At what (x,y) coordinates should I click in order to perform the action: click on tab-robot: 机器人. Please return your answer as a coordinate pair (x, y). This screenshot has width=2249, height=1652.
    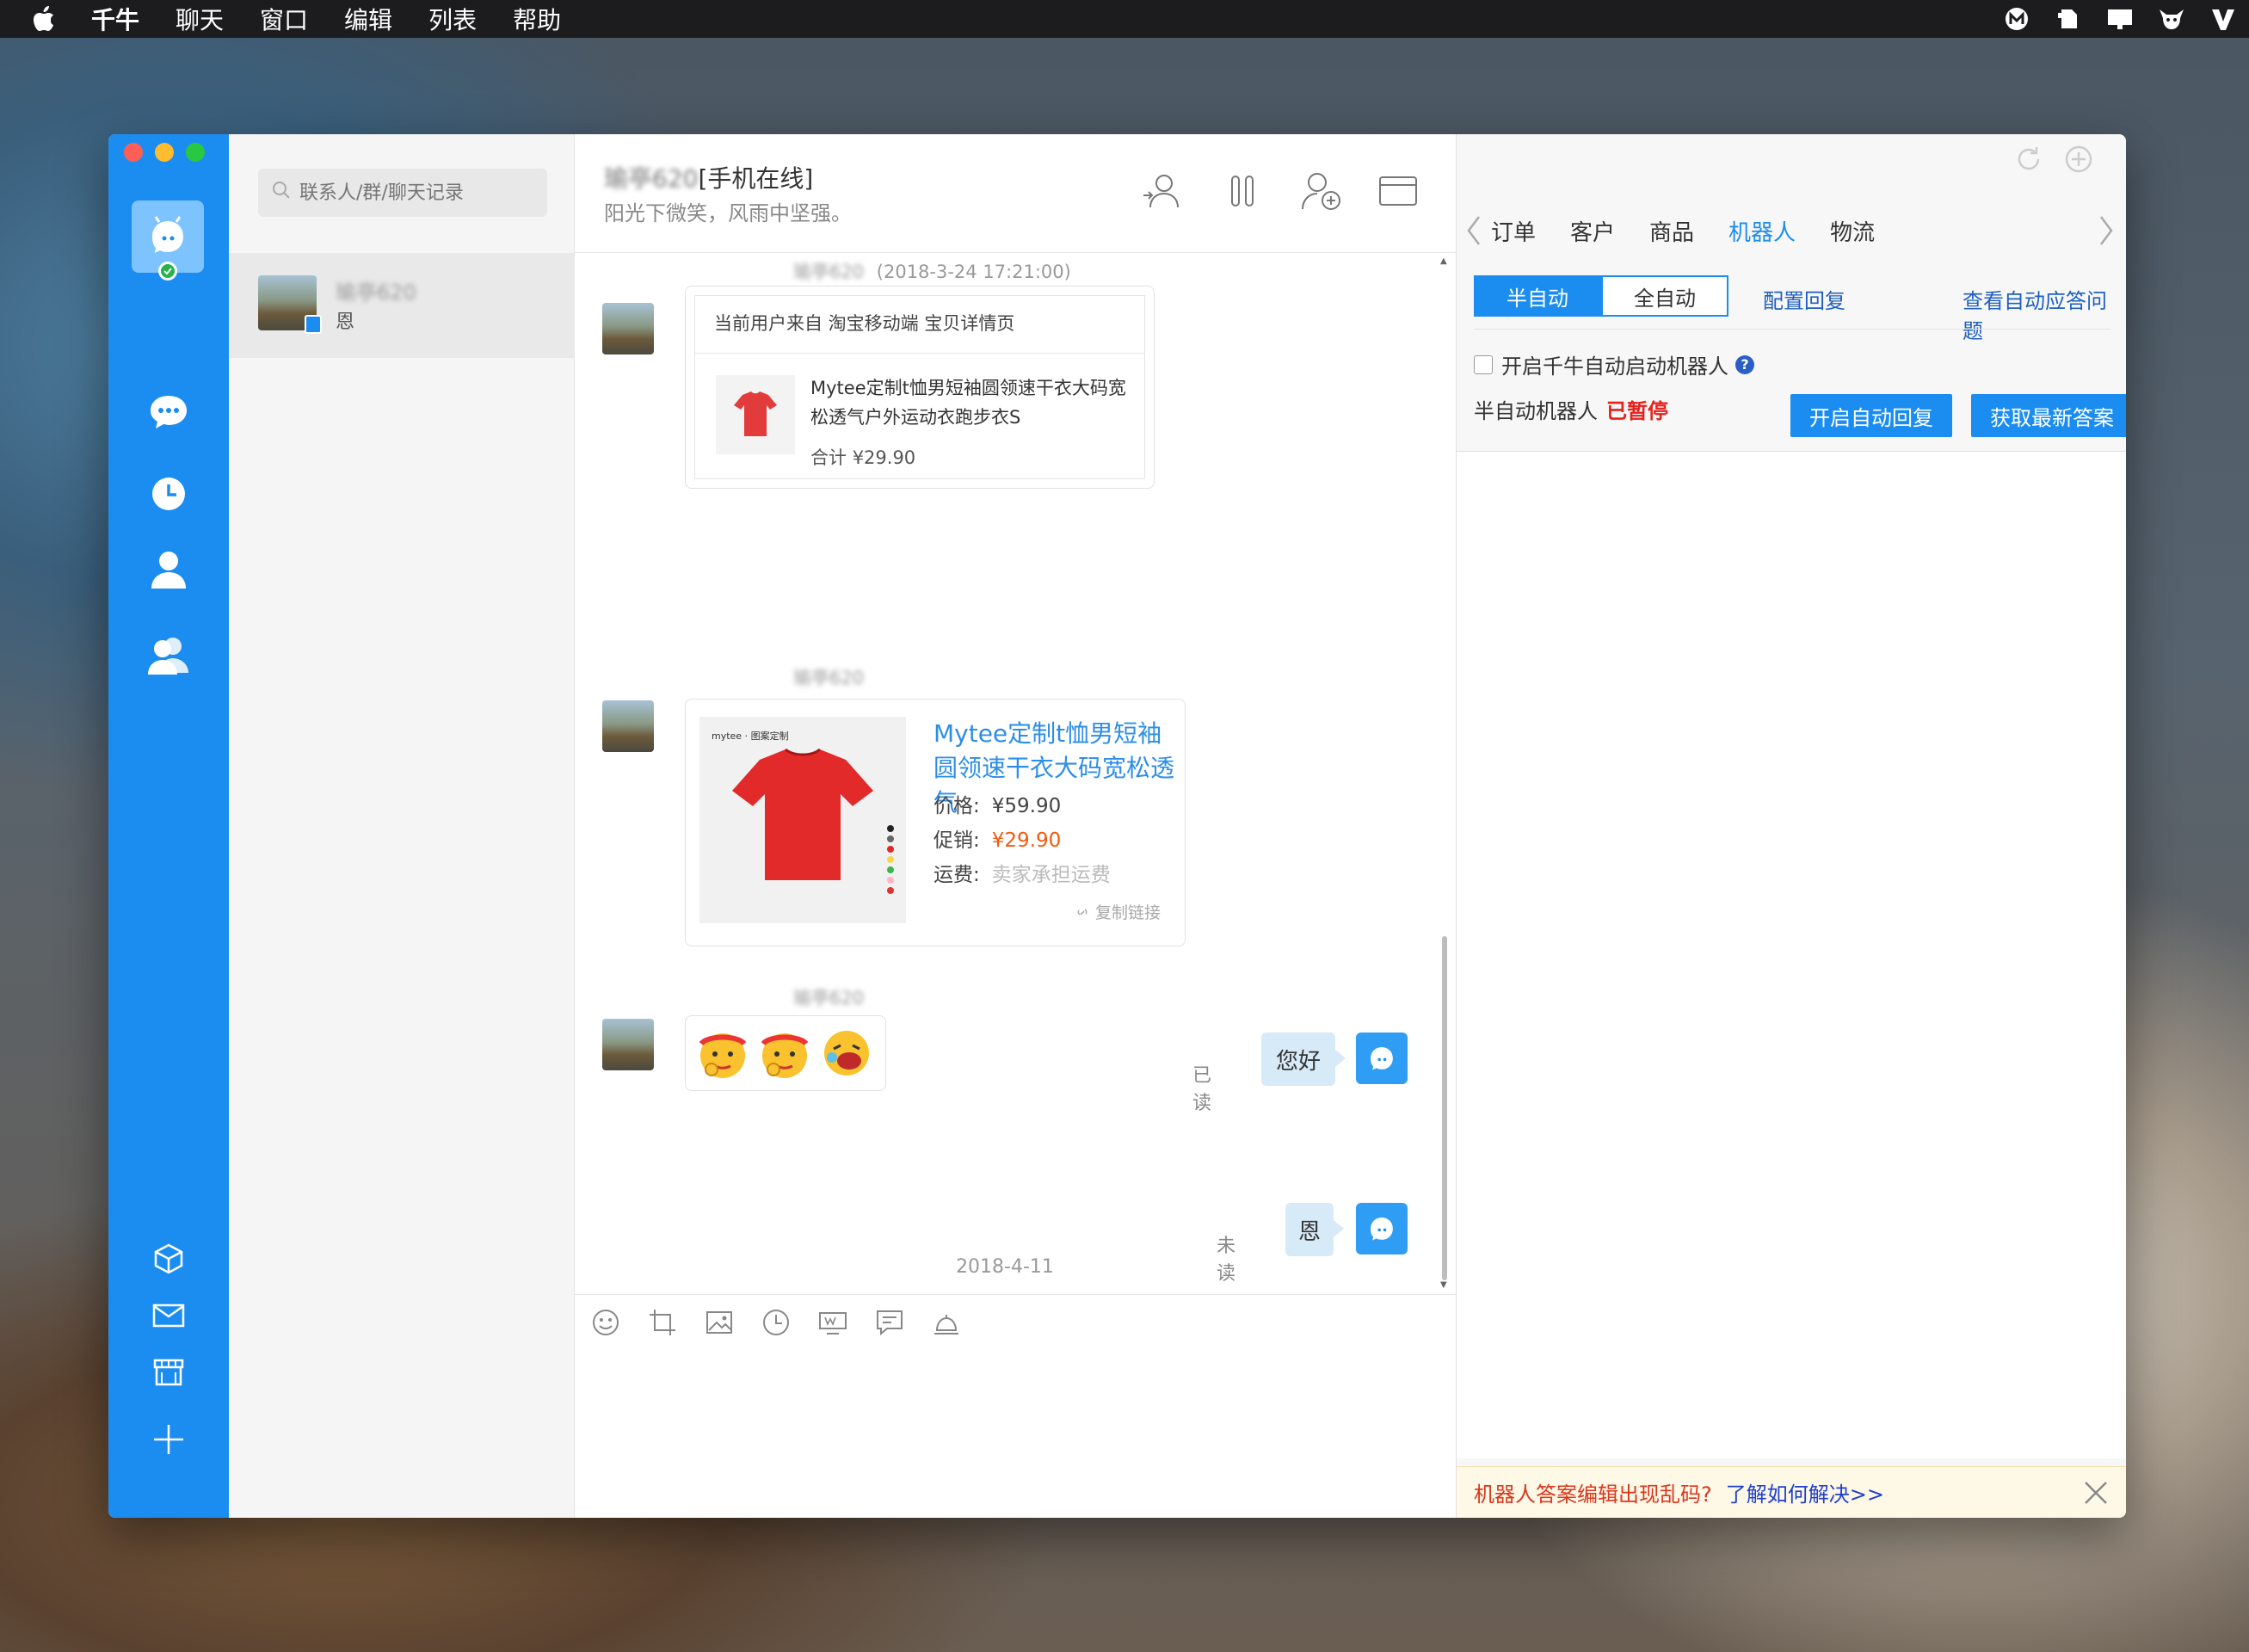
    Looking at the image, I should click on (1762, 231).